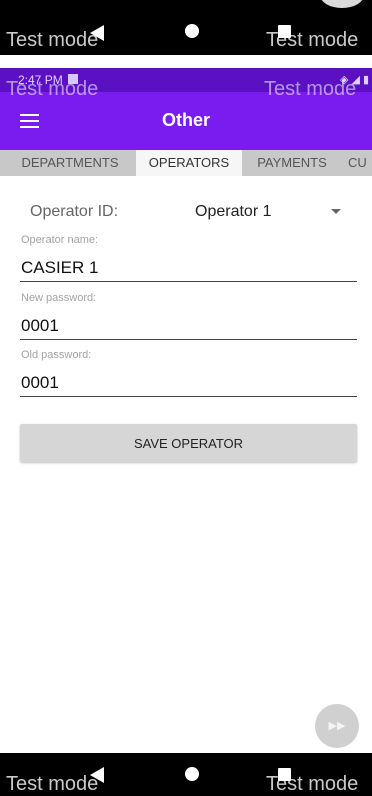 This screenshot has width=372, height=796. Describe the element at coordinates (188, 339) in the screenshot. I see `new-password-underline` at that location.